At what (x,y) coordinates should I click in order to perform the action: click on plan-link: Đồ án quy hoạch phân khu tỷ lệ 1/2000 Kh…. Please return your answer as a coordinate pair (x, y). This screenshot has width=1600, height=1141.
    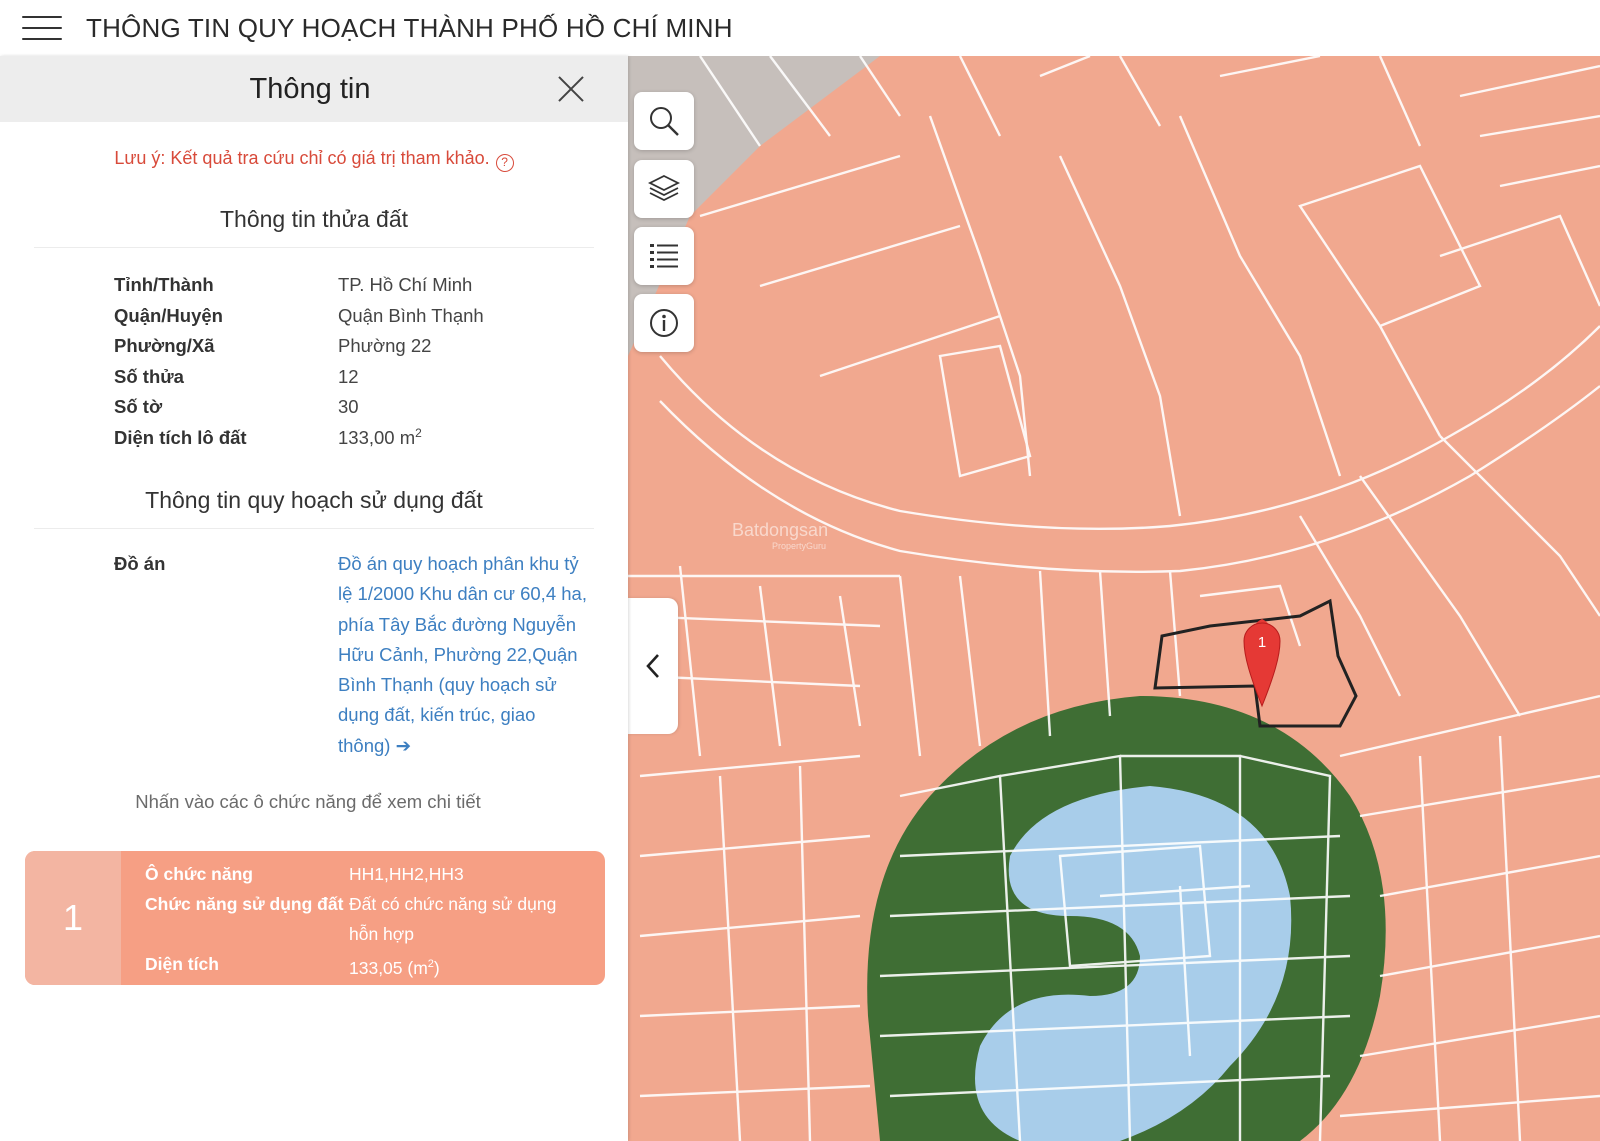
    Looking at the image, I should click on (464, 655).